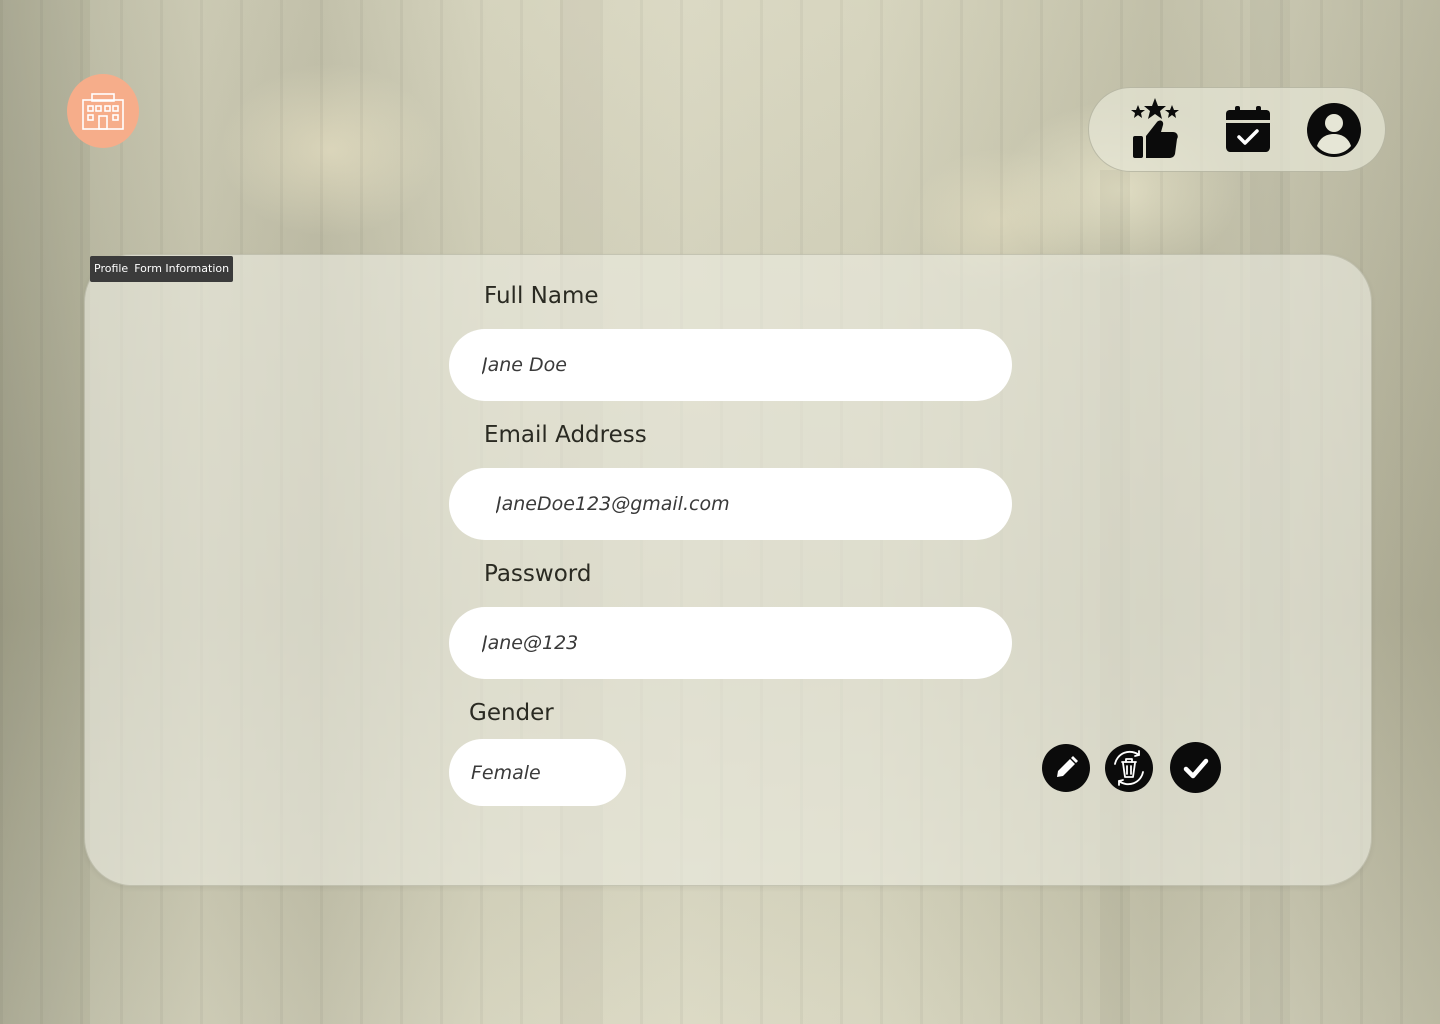 Image resolution: width=1440 pixels, height=1024 pixels. I want to click on reviews-button, so click(1155, 129).